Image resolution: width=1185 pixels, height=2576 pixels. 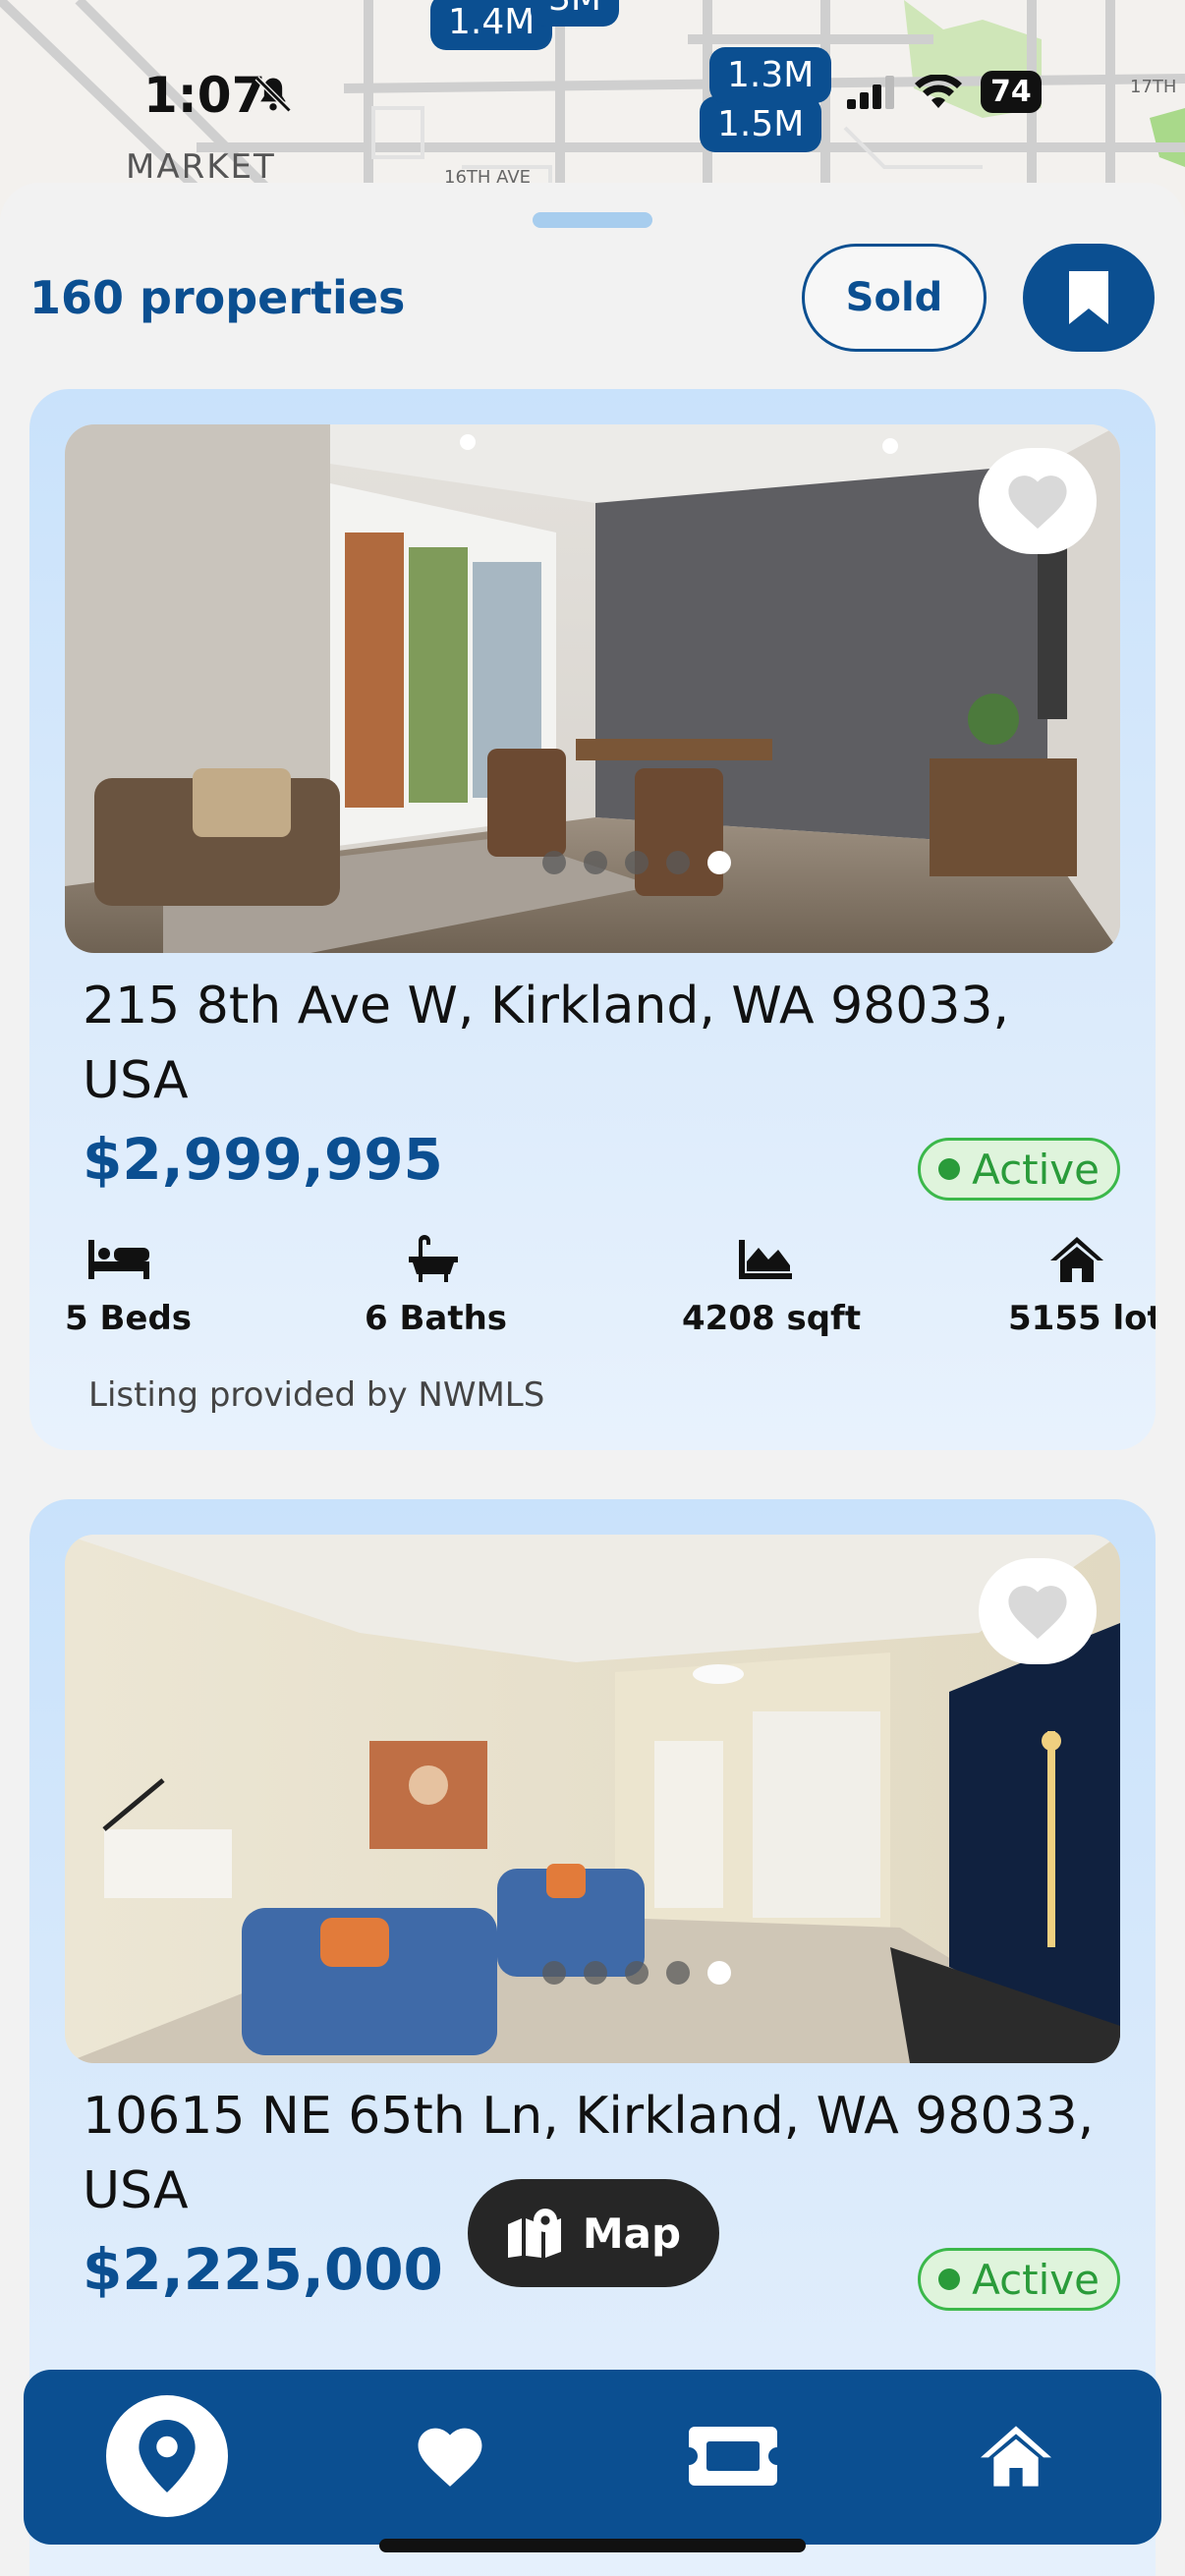 What do you see at coordinates (217, 297) in the screenshot?
I see `property-count: 160 properties` at bounding box center [217, 297].